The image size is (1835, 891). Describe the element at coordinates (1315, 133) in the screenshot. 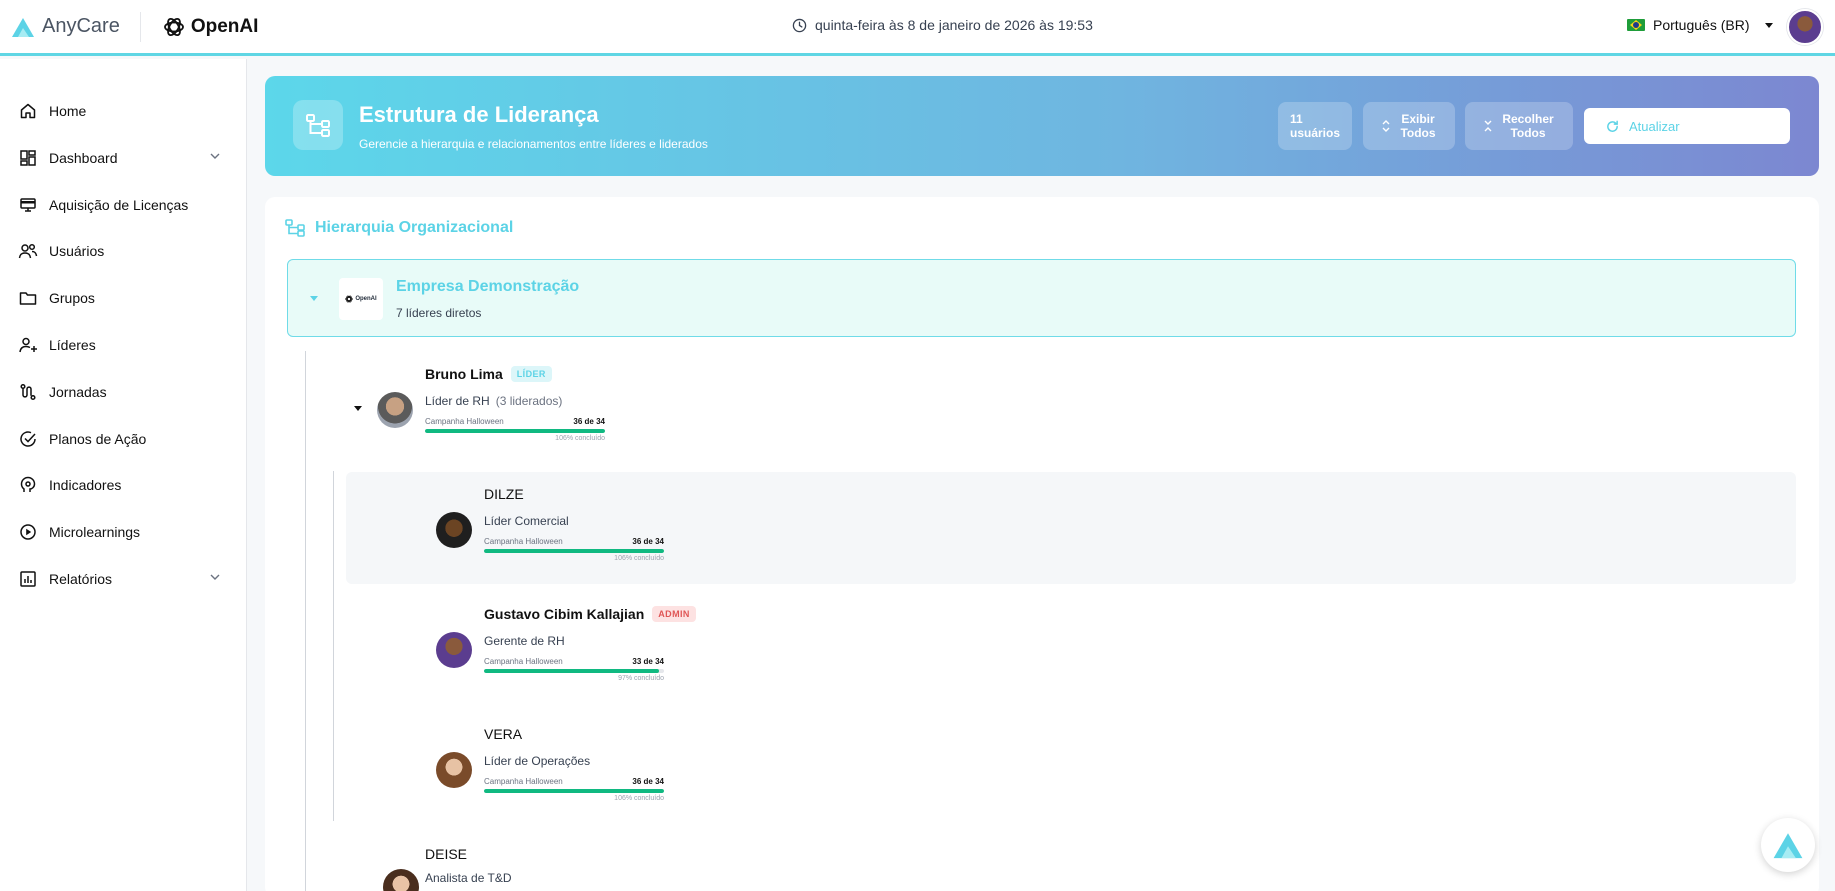

I see `users-count-label: usuários` at that location.